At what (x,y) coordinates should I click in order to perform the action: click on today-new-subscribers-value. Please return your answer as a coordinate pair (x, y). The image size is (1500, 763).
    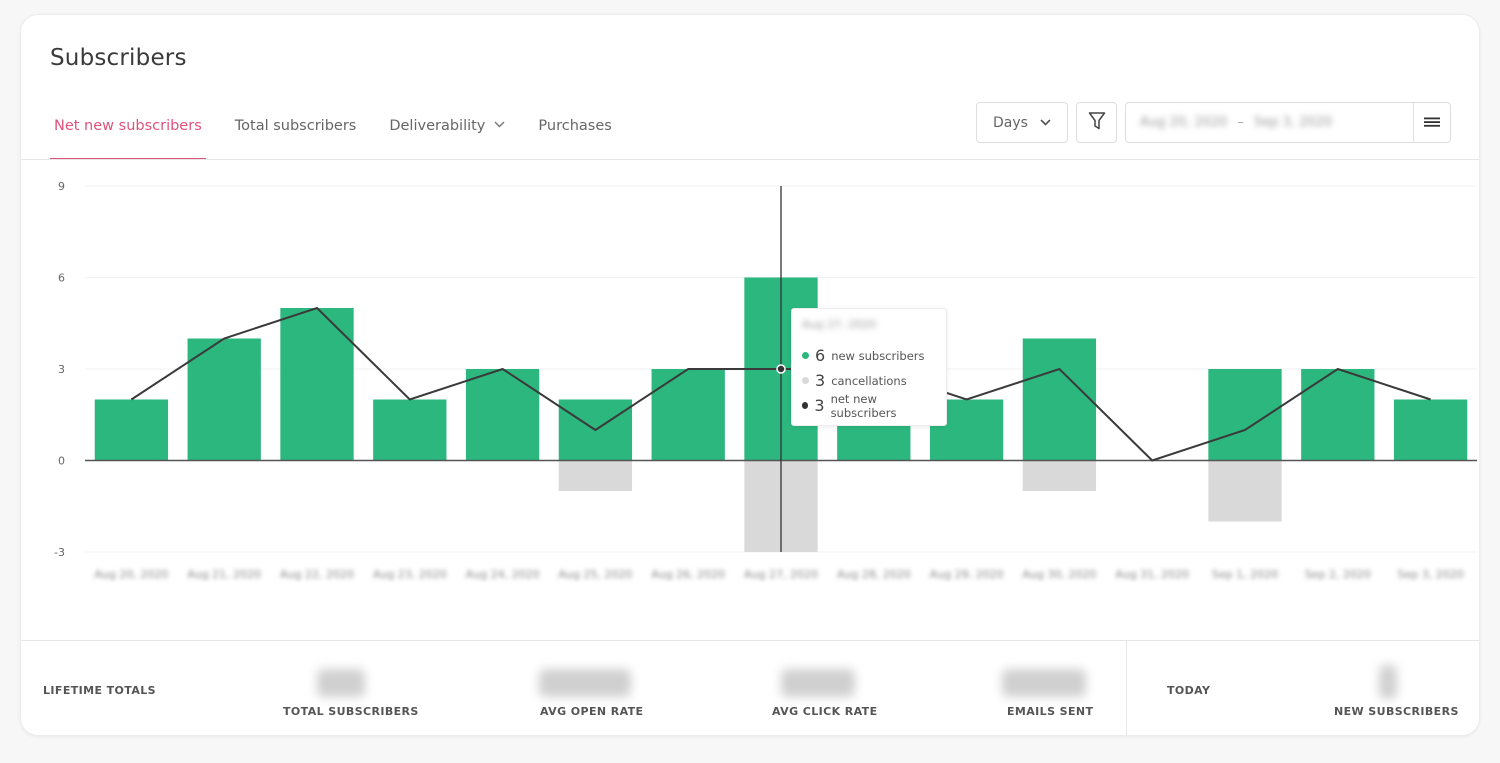
    Looking at the image, I should click on (1388, 682).